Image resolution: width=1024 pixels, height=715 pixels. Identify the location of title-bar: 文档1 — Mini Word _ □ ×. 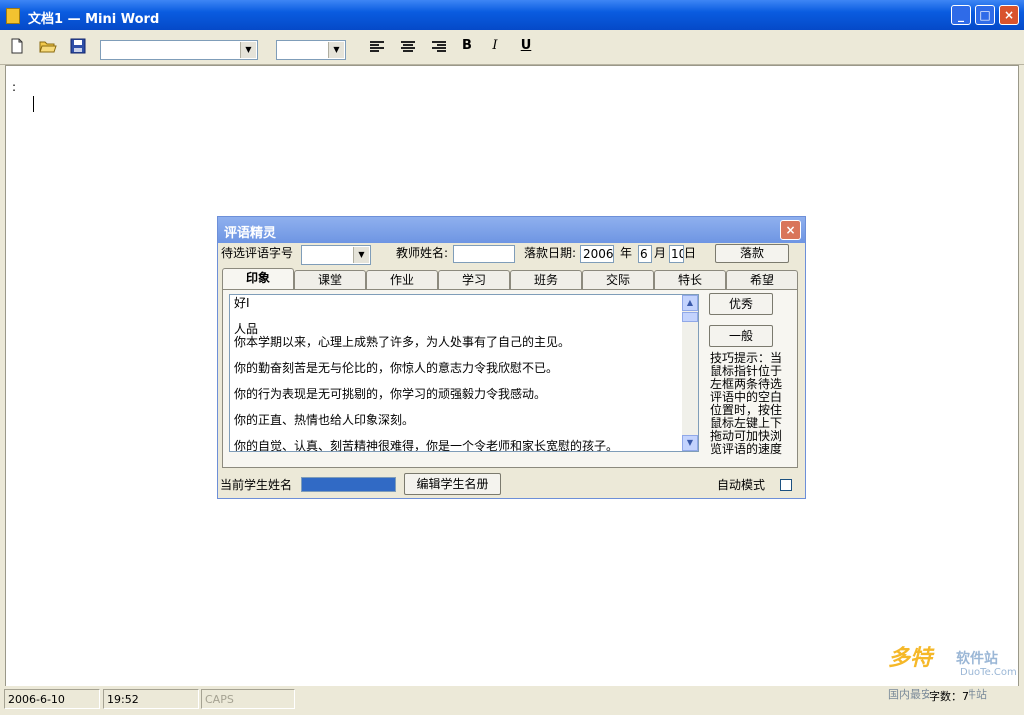
(512, 15).